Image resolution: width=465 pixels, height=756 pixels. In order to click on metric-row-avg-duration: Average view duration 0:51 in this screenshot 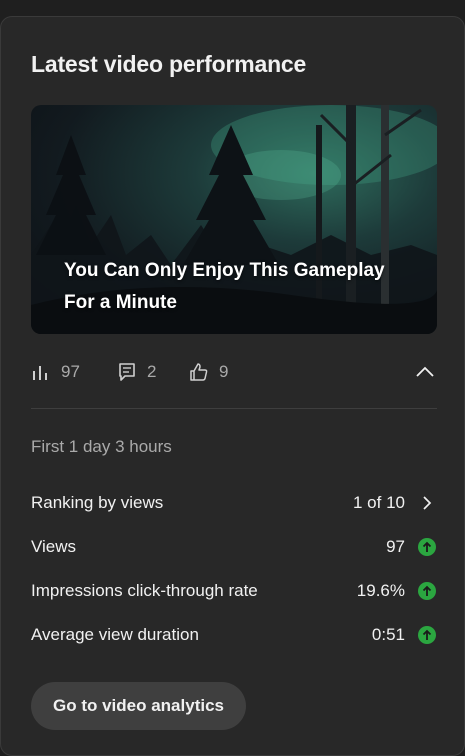, I will do `click(234, 635)`.